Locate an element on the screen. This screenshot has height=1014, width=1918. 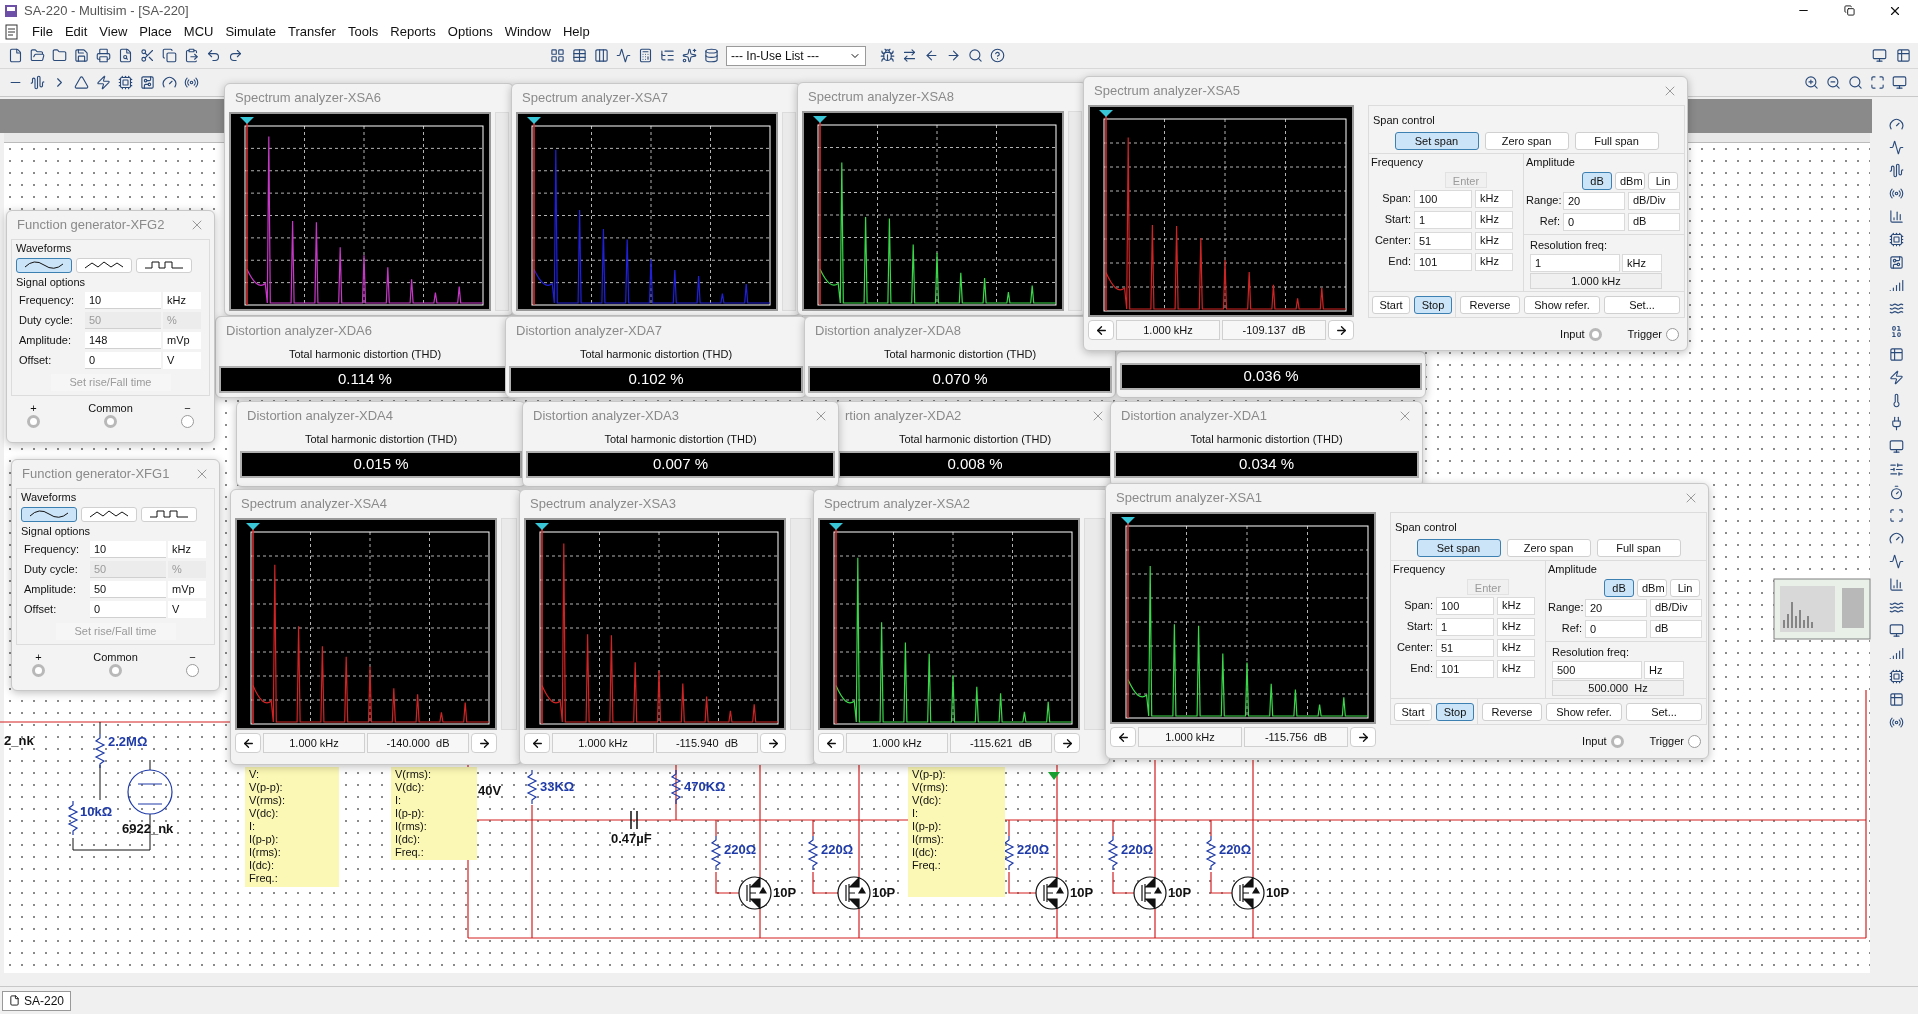
menu-item: File is located at coordinates (42, 32).